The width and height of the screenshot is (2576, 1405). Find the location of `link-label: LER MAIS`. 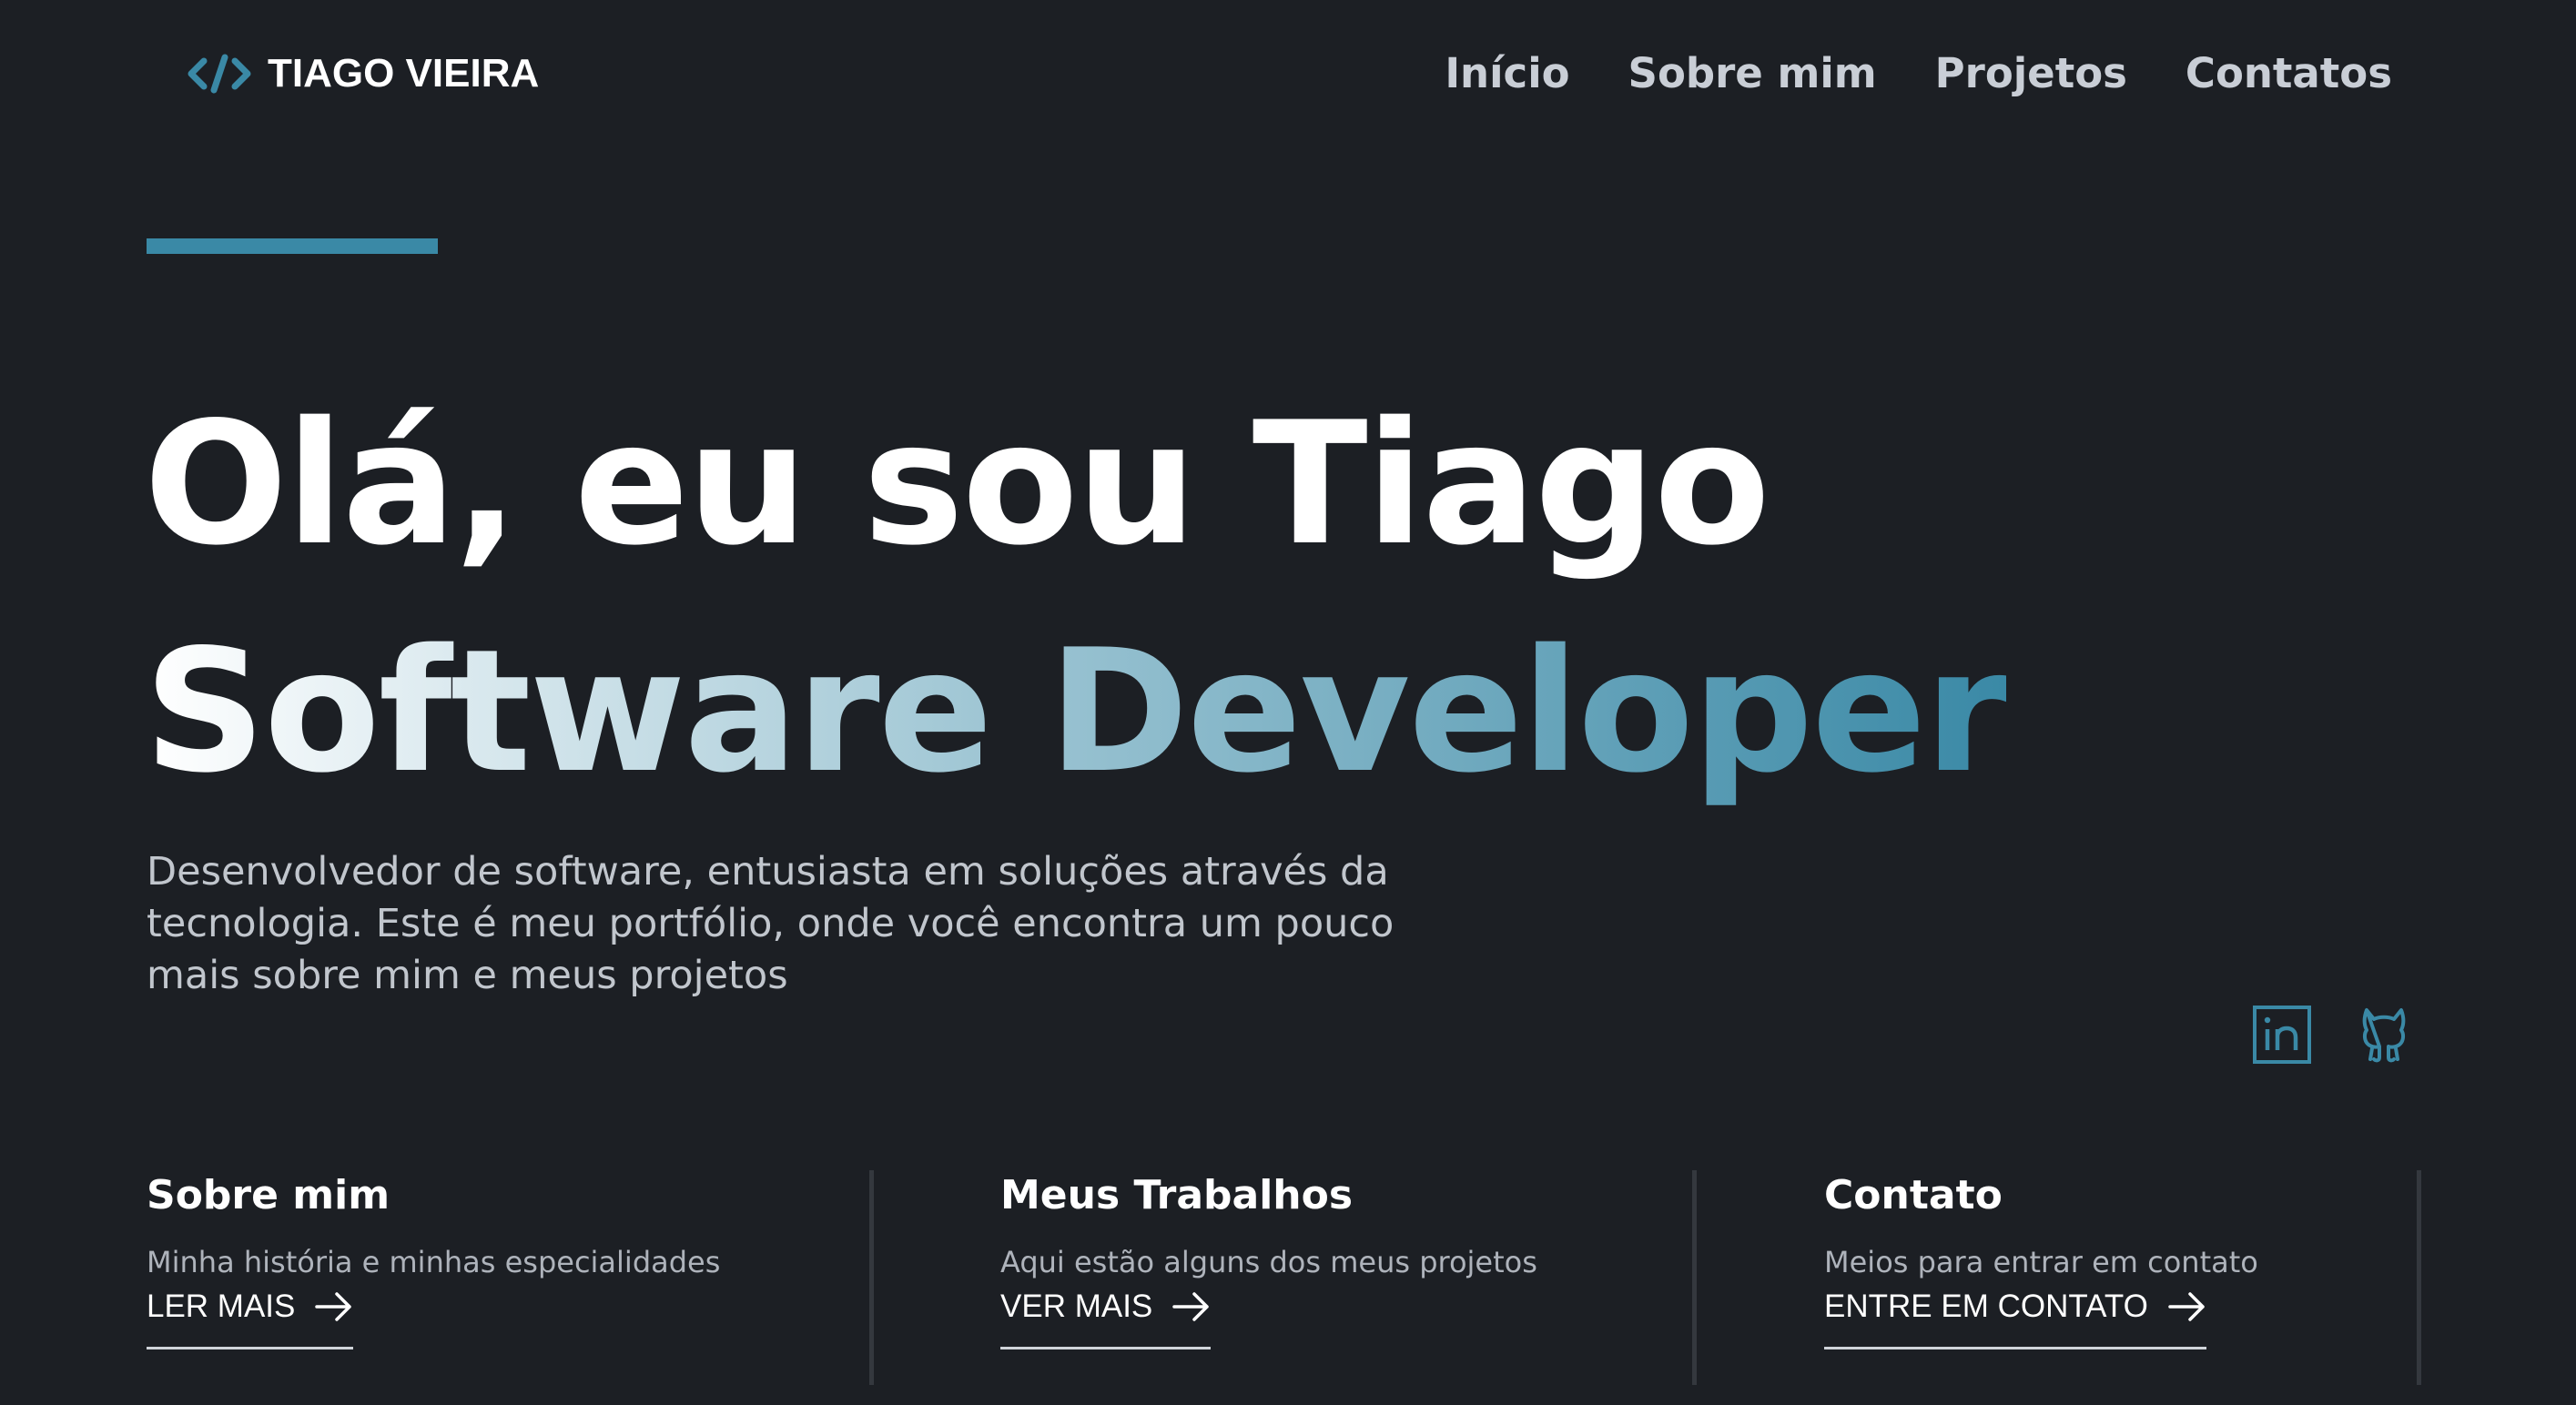

link-label: LER MAIS is located at coordinates (221, 1306).